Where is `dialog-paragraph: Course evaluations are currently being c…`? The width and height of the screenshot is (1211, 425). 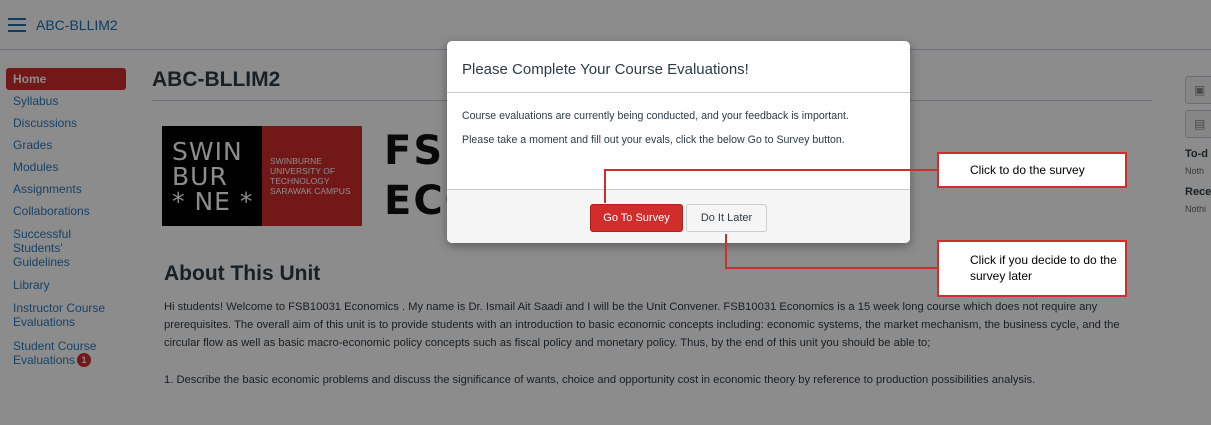
dialog-paragraph: Course evaluations are currently being c… is located at coordinates (655, 116).